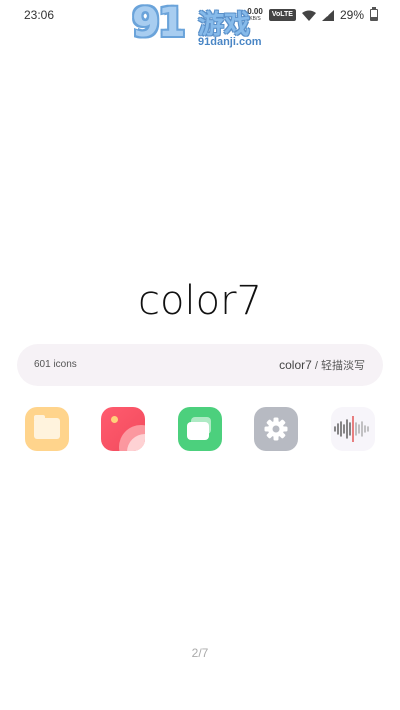 The height and width of the screenshot is (710, 400). What do you see at coordinates (198, 28) in the screenshot?
I see `site-watermark: 91 游戏 91danji.com` at bounding box center [198, 28].